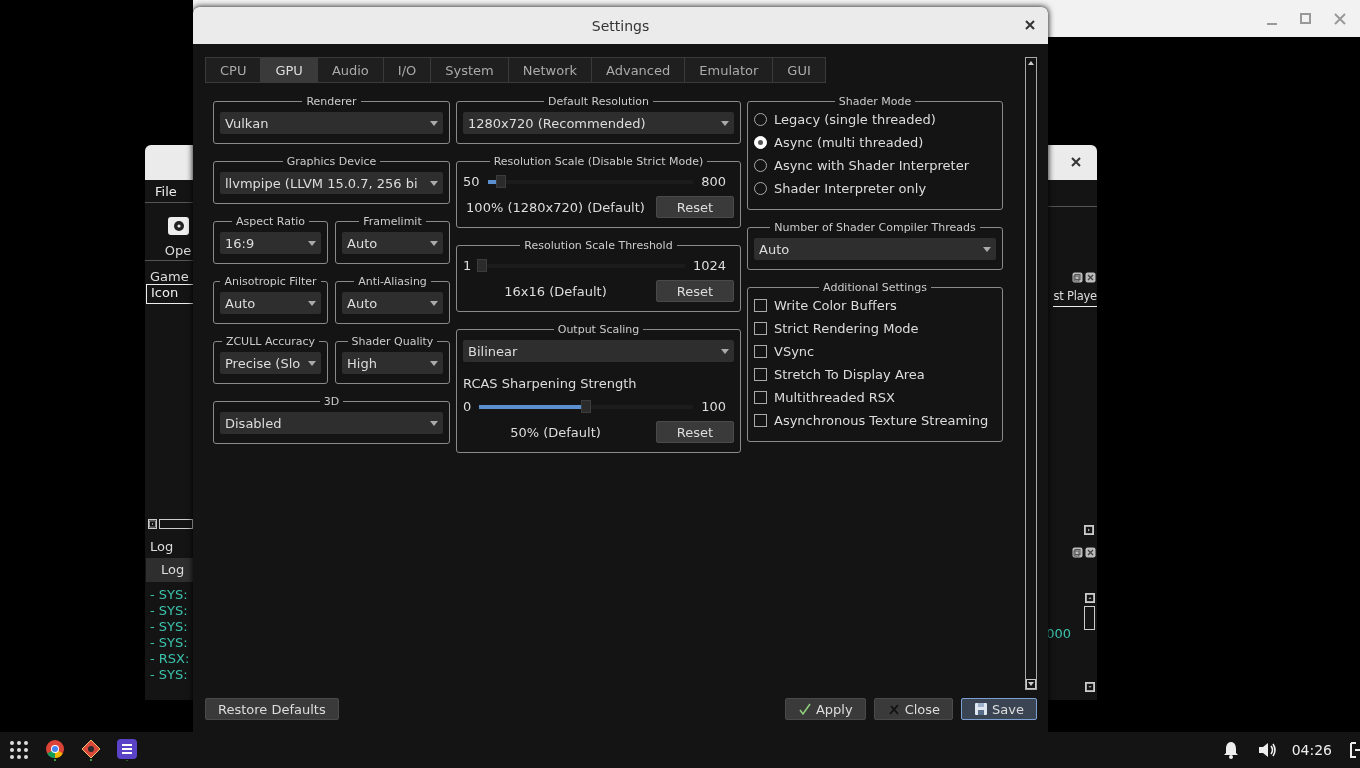  I want to click on menu-item: File, so click(166, 191).